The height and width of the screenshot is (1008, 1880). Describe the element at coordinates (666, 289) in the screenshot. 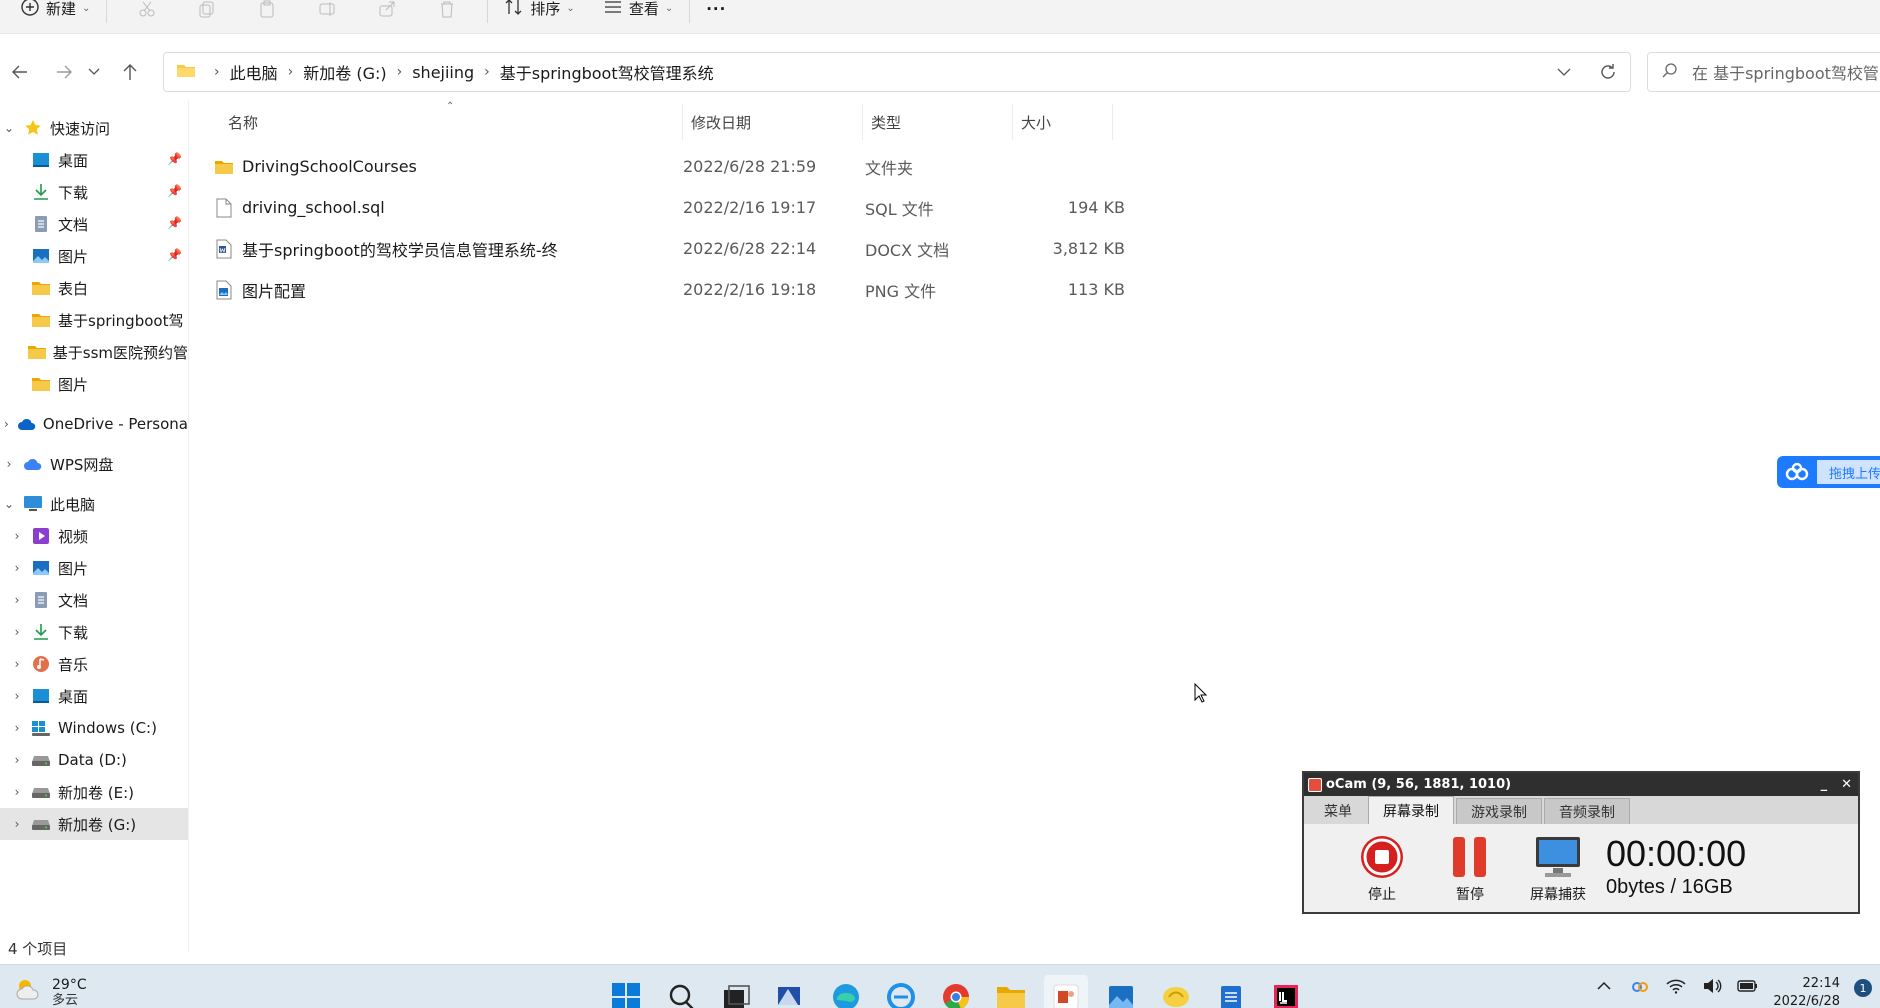

I see `file-row: 图片配置 2022/2/16 19:18 PNG 文件 113 KB` at that location.